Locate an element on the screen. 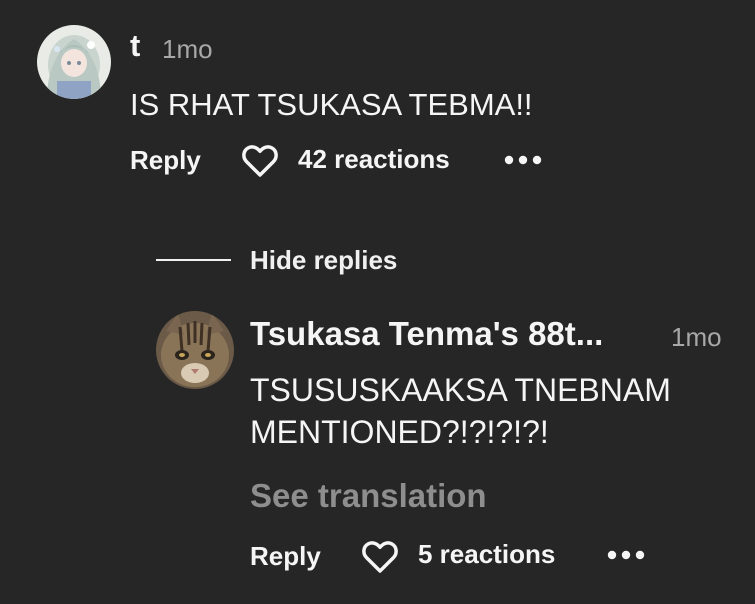  reply-timestamp: 1mo is located at coordinates (696, 337).